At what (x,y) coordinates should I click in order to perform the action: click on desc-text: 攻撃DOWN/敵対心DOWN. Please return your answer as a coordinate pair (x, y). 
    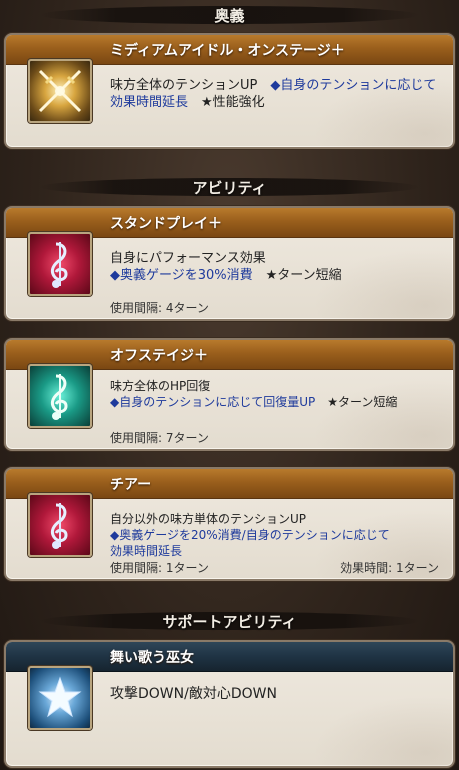
    Looking at the image, I should click on (193, 694).